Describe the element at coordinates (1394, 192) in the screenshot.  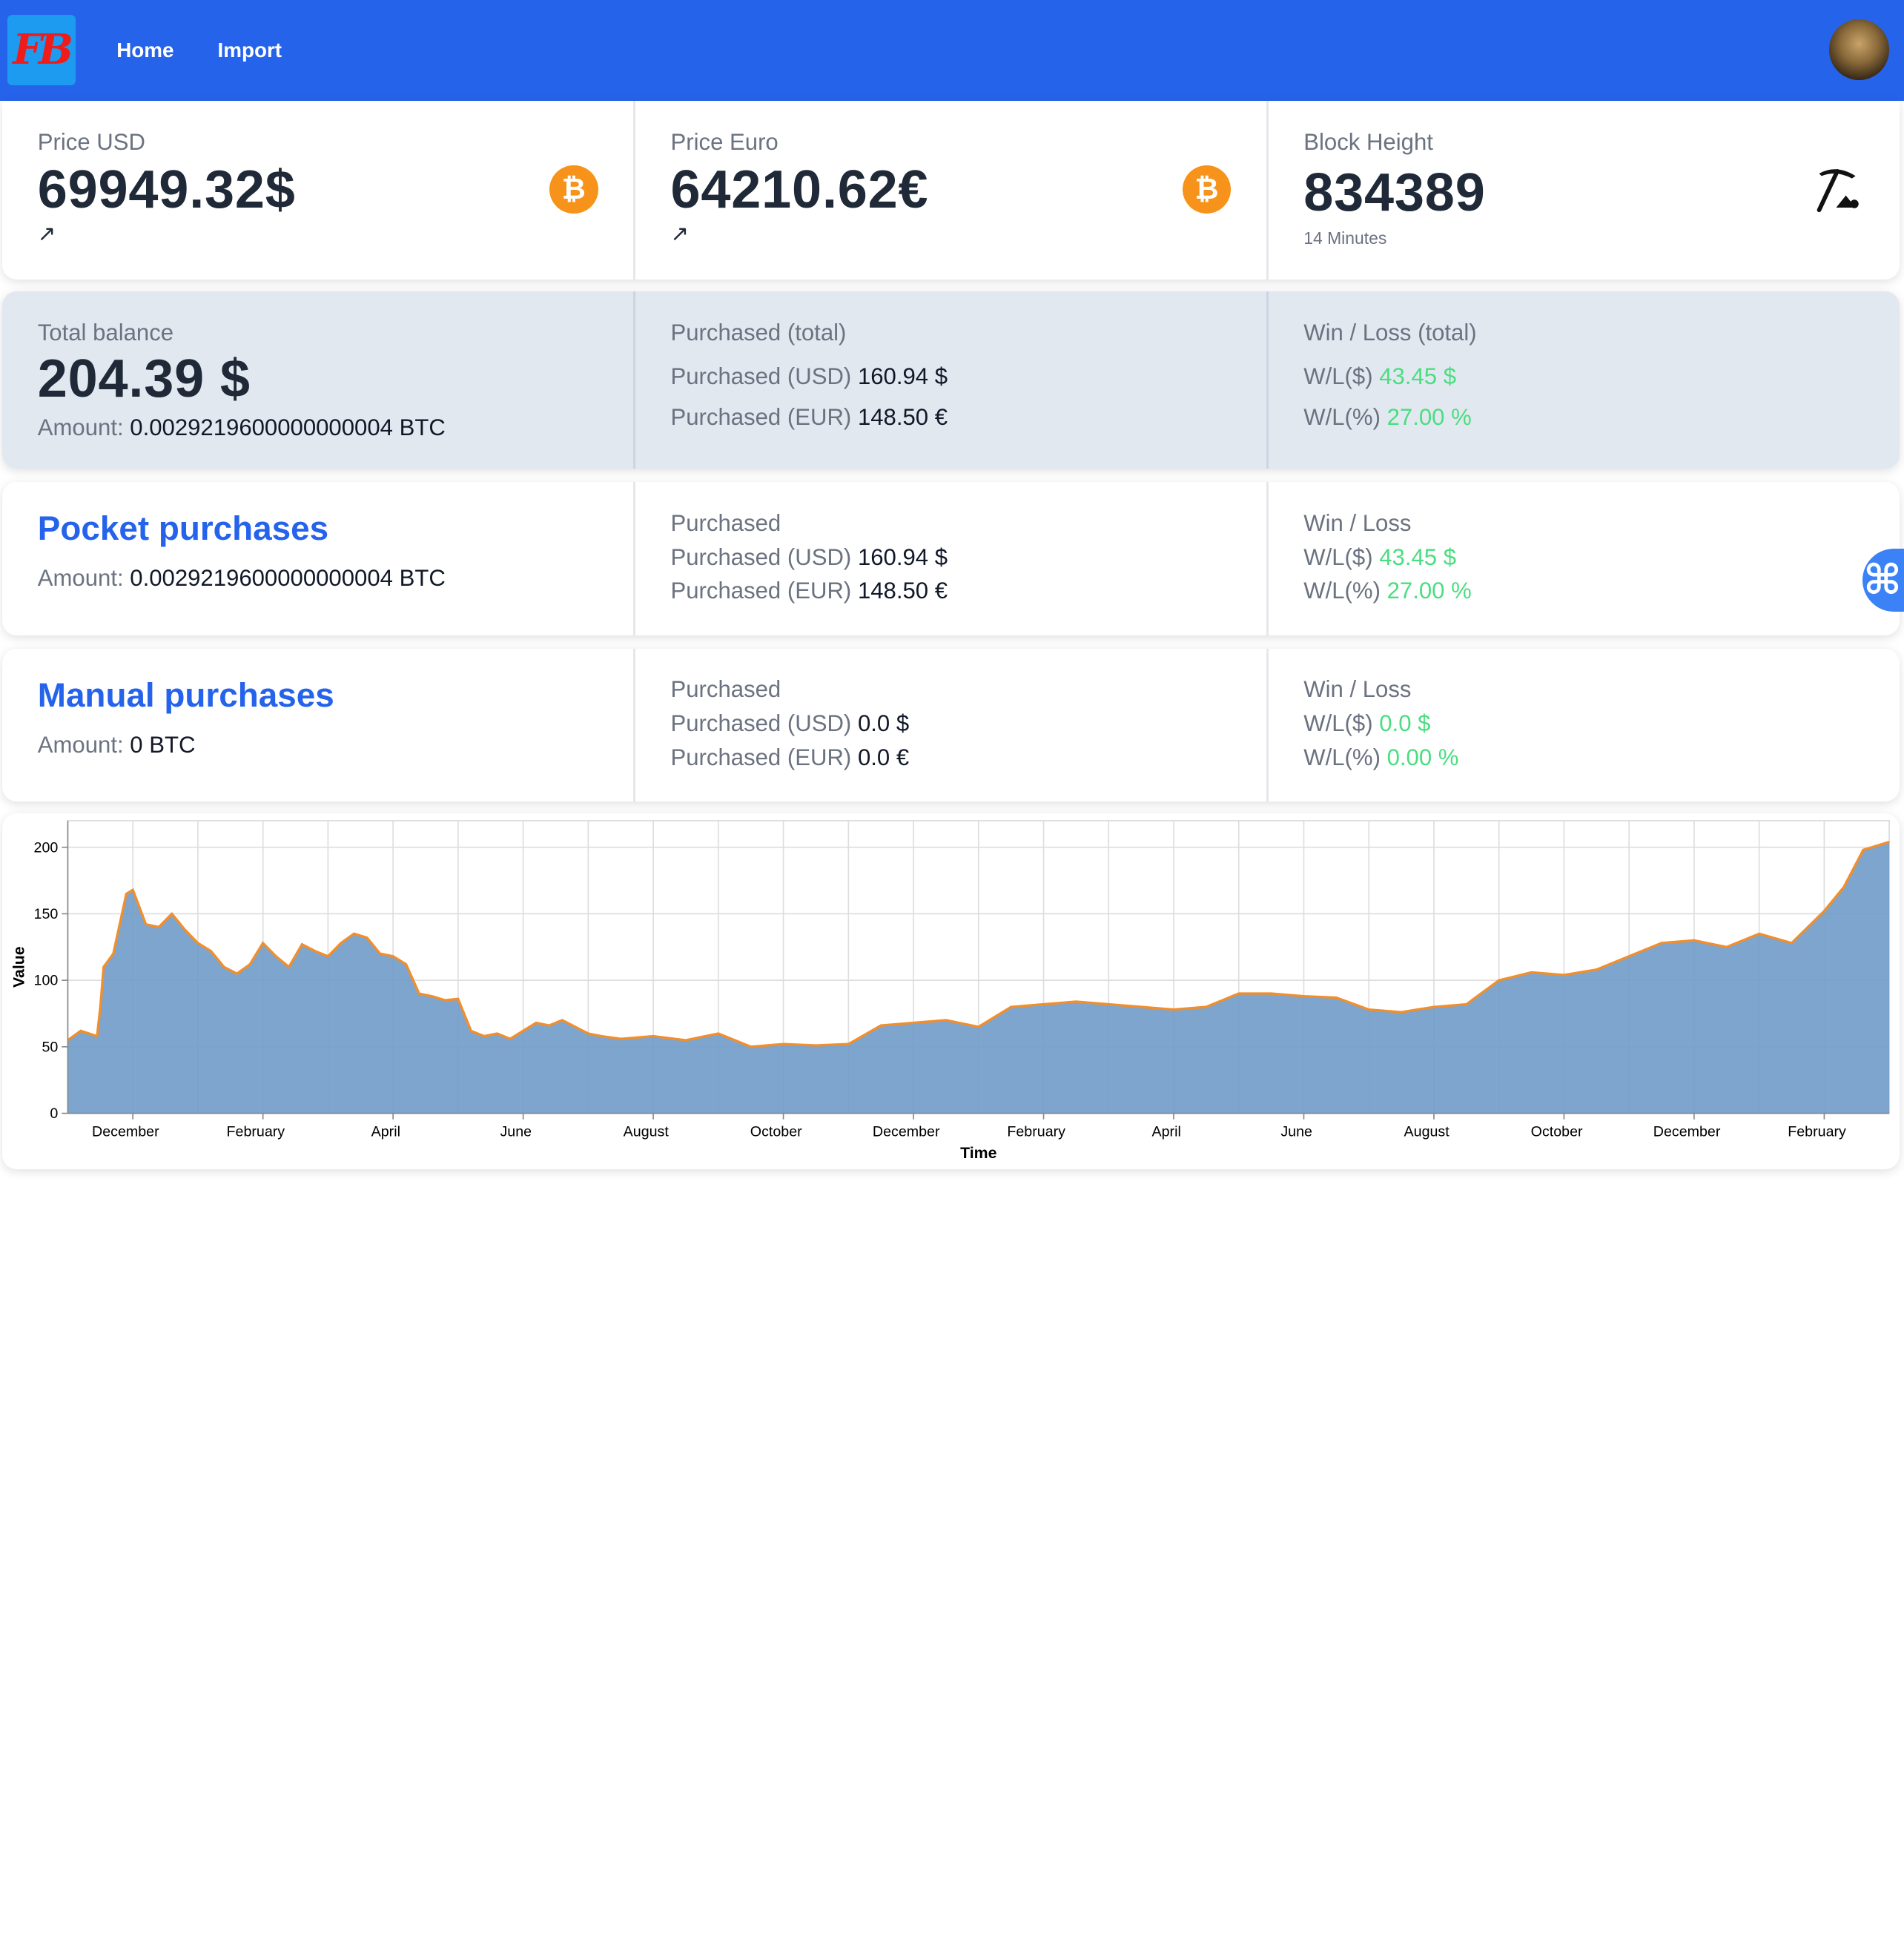
I see `stat-value: 834389` at that location.